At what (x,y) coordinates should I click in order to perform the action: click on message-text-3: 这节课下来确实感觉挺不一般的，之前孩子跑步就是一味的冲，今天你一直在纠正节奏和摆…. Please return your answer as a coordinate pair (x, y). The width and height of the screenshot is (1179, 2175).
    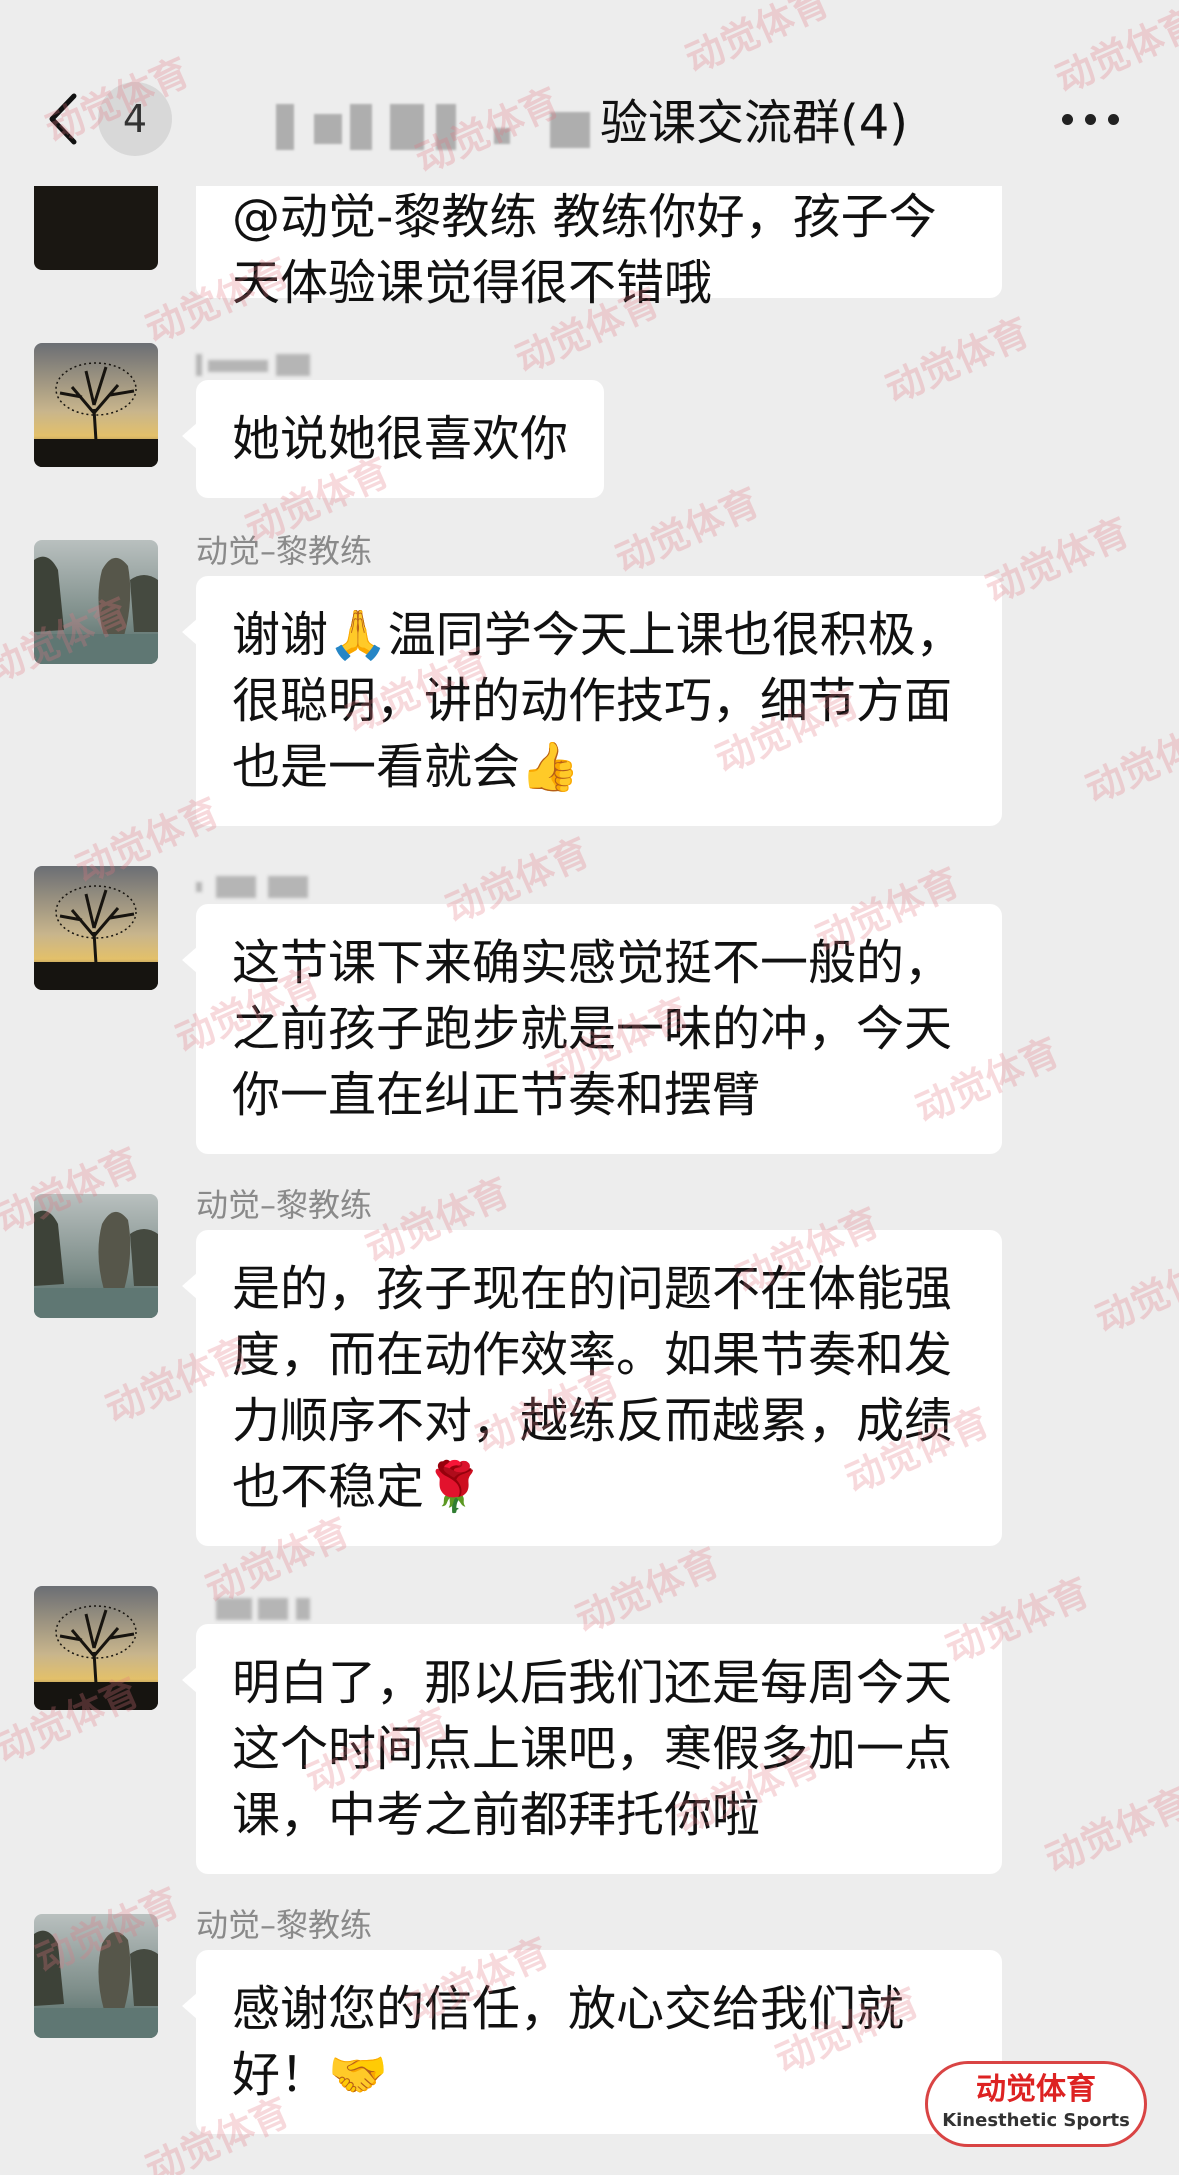
    Looking at the image, I should click on (592, 1029).